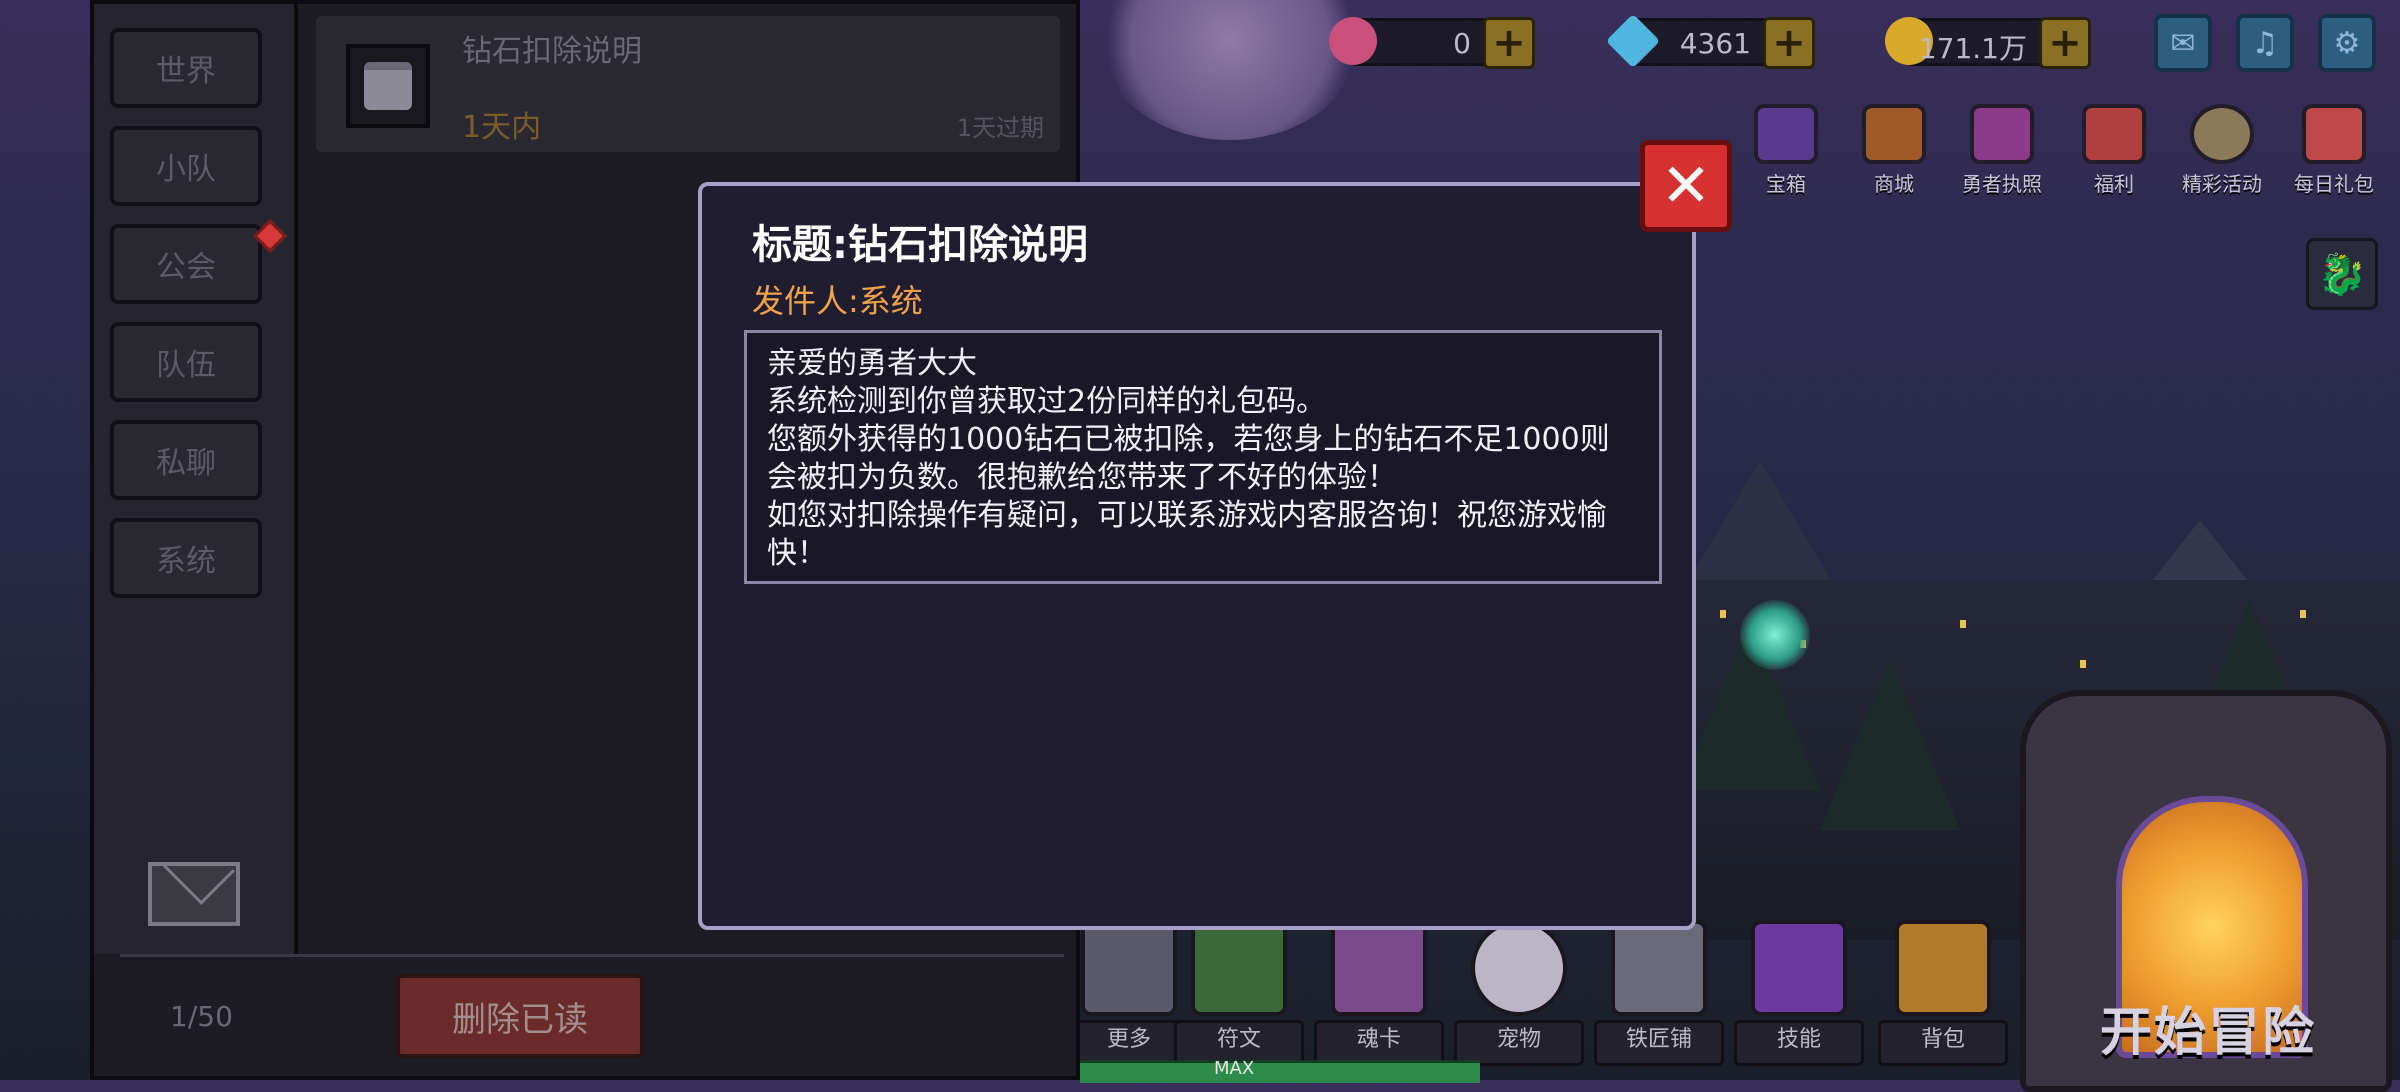 The image size is (2400, 1092). Describe the element at coordinates (2183, 43) in the screenshot. I see `mail-icon: ✉` at that location.